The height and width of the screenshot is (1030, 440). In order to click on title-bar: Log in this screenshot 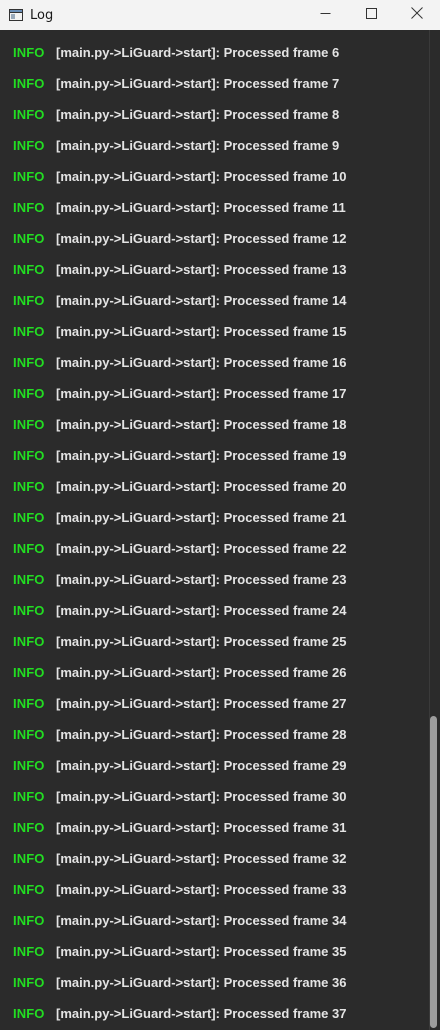, I will do `click(220, 15)`.